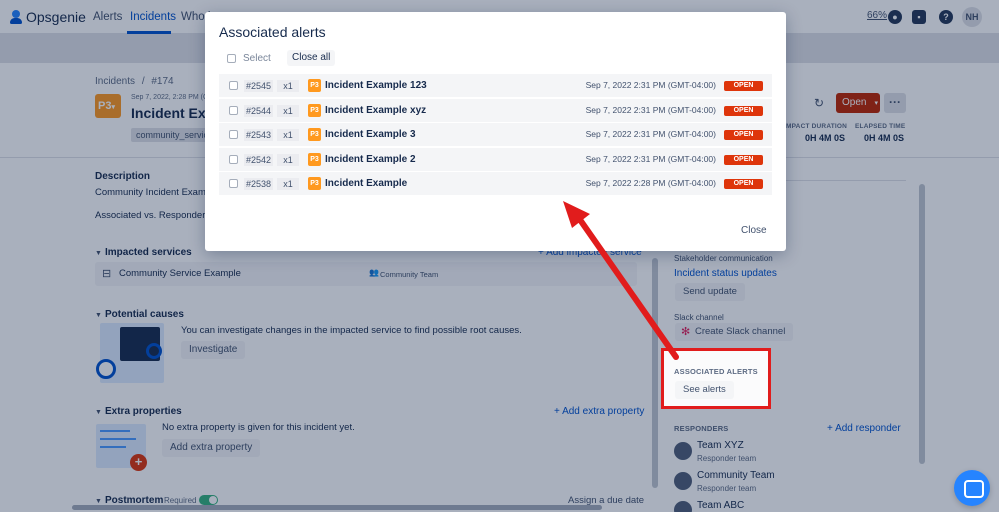 This screenshot has height=512, width=999. Describe the element at coordinates (370, 159) in the screenshot. I see `alert-title: Incident Example 2` at that location.